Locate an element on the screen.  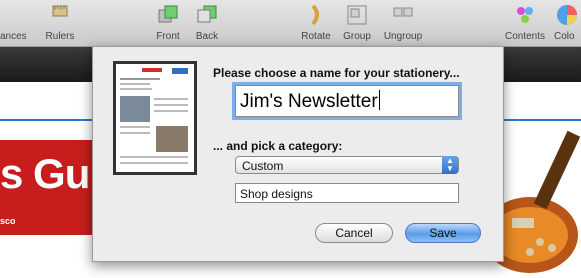
subcategory-field: Shop designs is located at coordinates (347, 193).